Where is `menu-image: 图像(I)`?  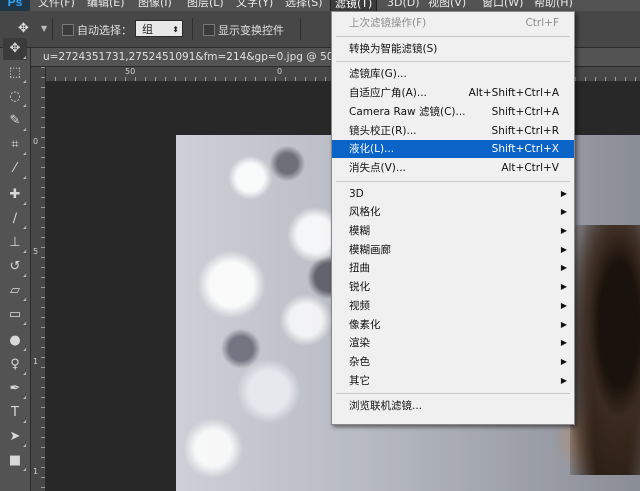 menu-image: 图像(I) is located at coordinates (155, 5).